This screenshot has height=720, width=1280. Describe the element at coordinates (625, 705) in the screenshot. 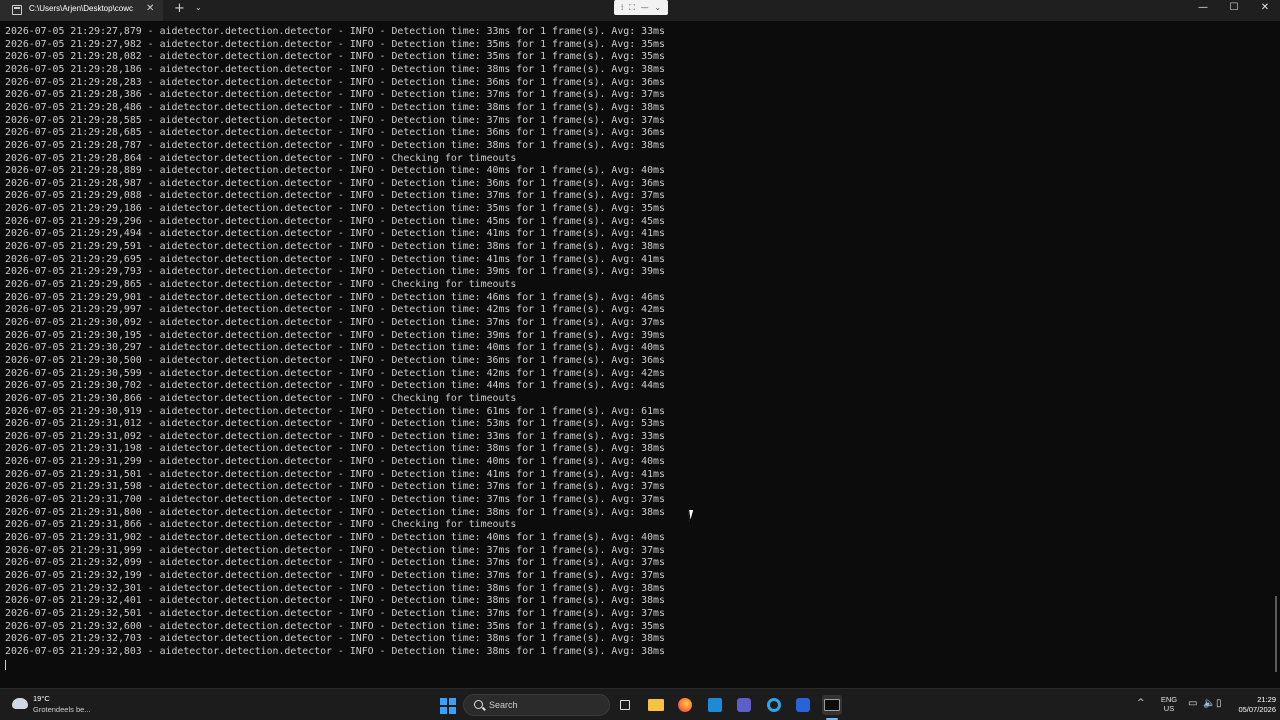

I see `task-view-icon` at that location.